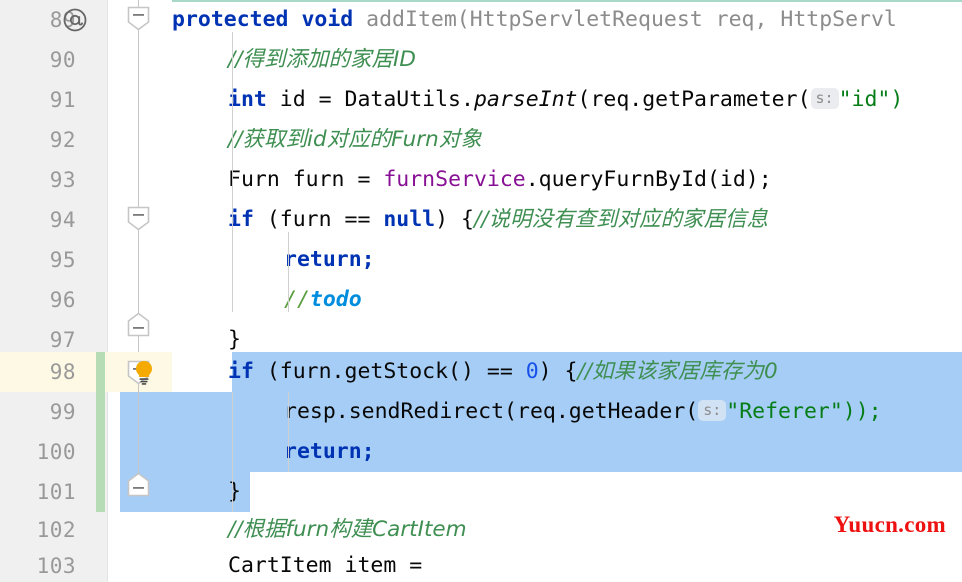 Image resolution: width=962 pixels, height=582 pixels. Describe the element at coordinates (273, 452) in the screenshot. I see `line-content-100: return;` at that location.